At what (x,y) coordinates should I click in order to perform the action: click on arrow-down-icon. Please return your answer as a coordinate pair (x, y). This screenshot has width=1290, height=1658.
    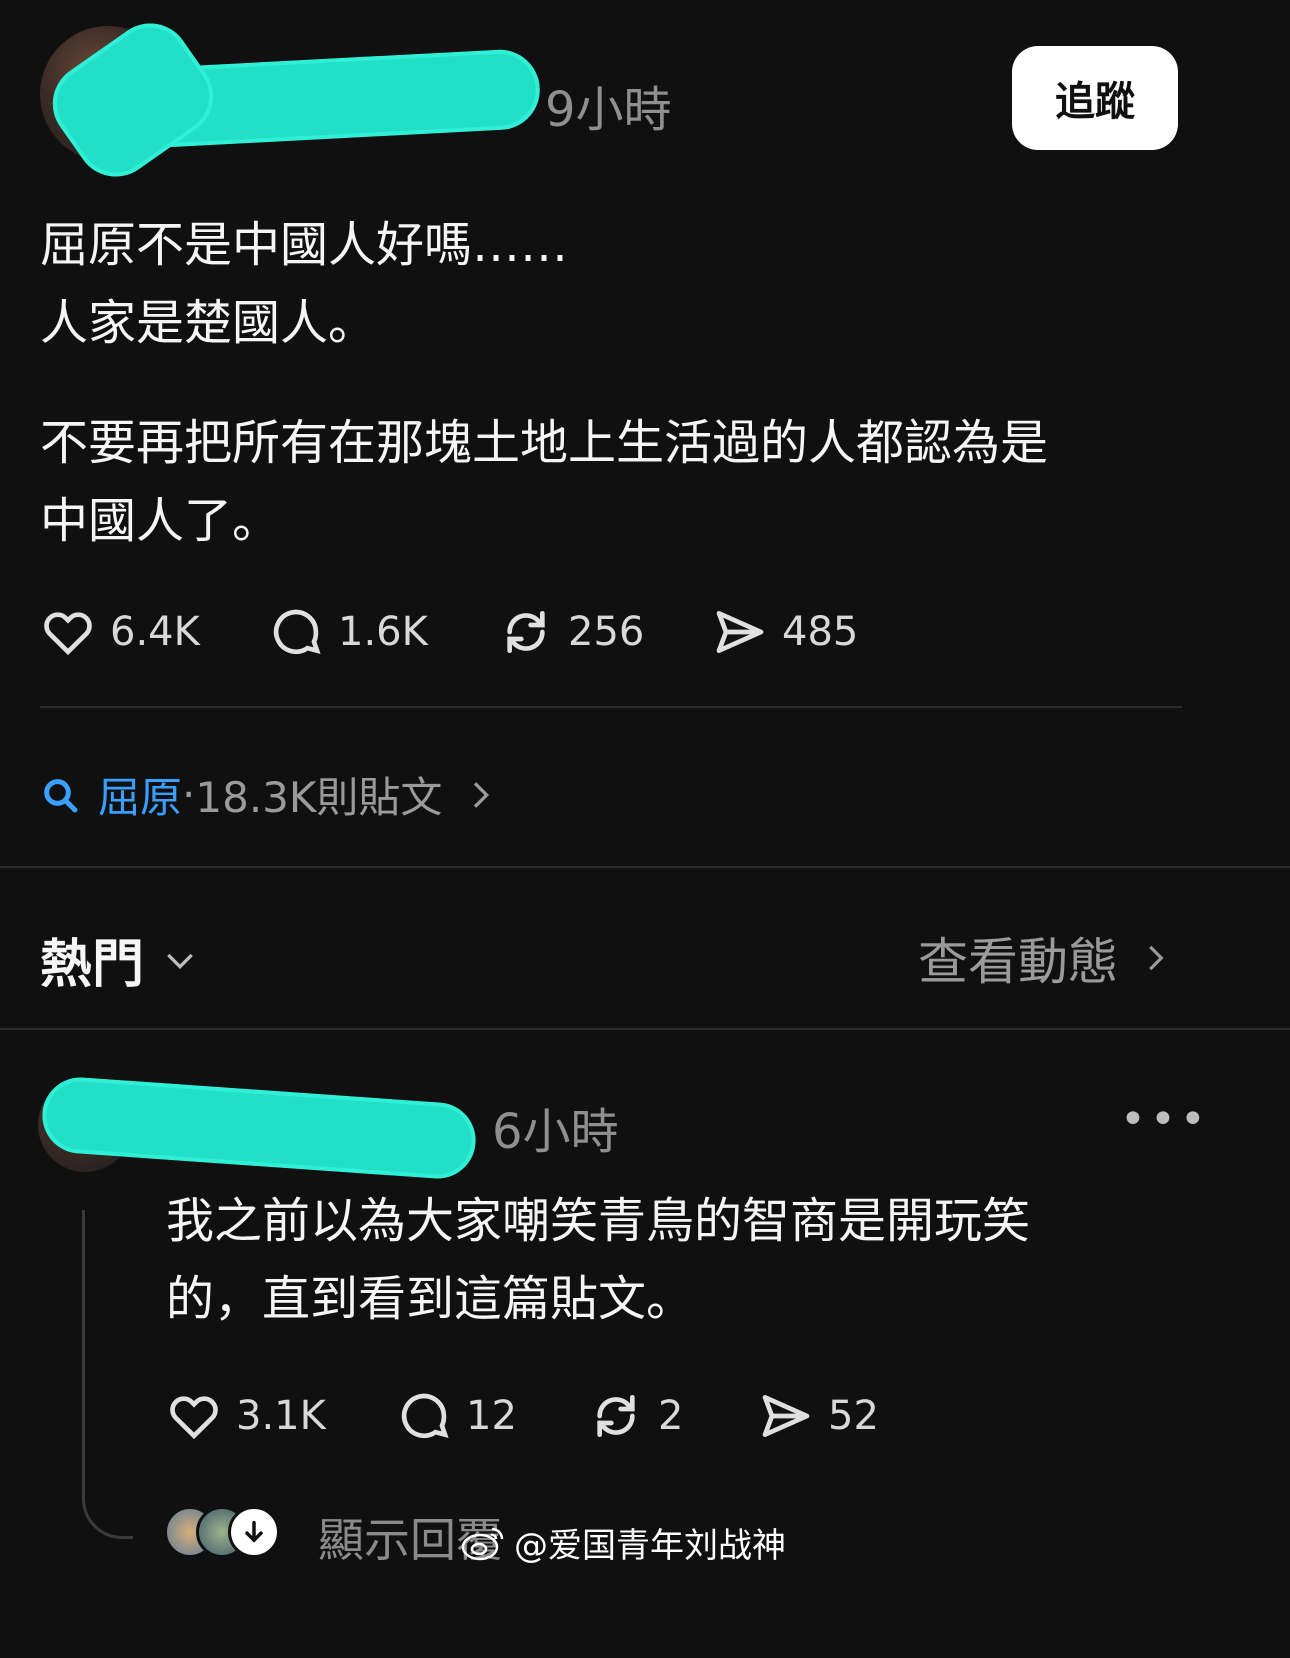
    Looking at the image, I should click on (254, 1531).